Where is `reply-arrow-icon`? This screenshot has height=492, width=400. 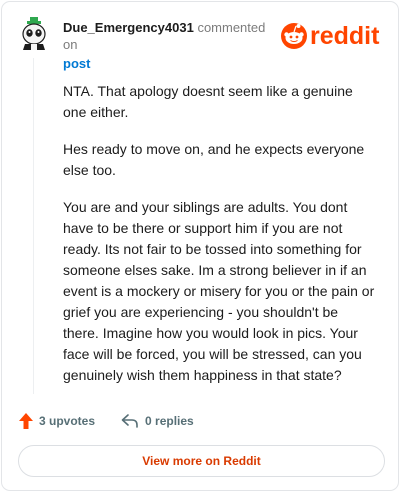
reply-arrow-icon is located at coordinates (129, 421).